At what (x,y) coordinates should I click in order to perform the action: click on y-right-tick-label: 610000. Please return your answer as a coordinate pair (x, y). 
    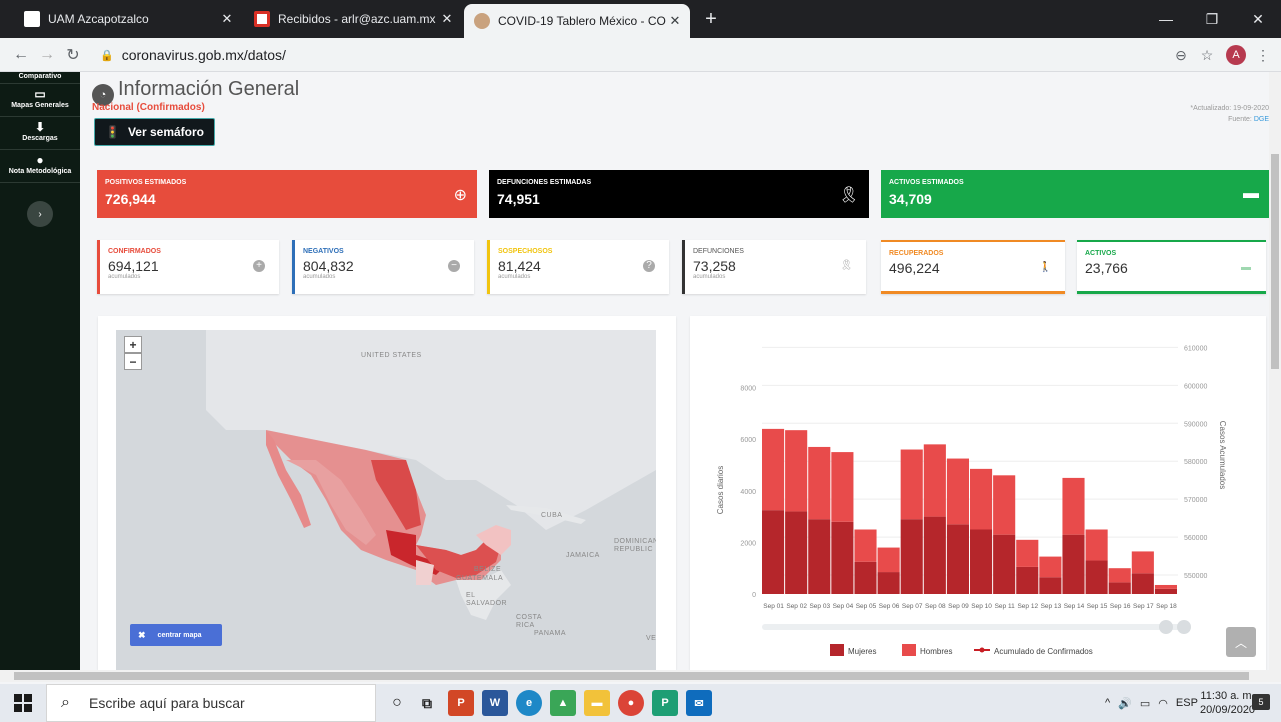
    Looking at the image, I should click on (1195, 348).